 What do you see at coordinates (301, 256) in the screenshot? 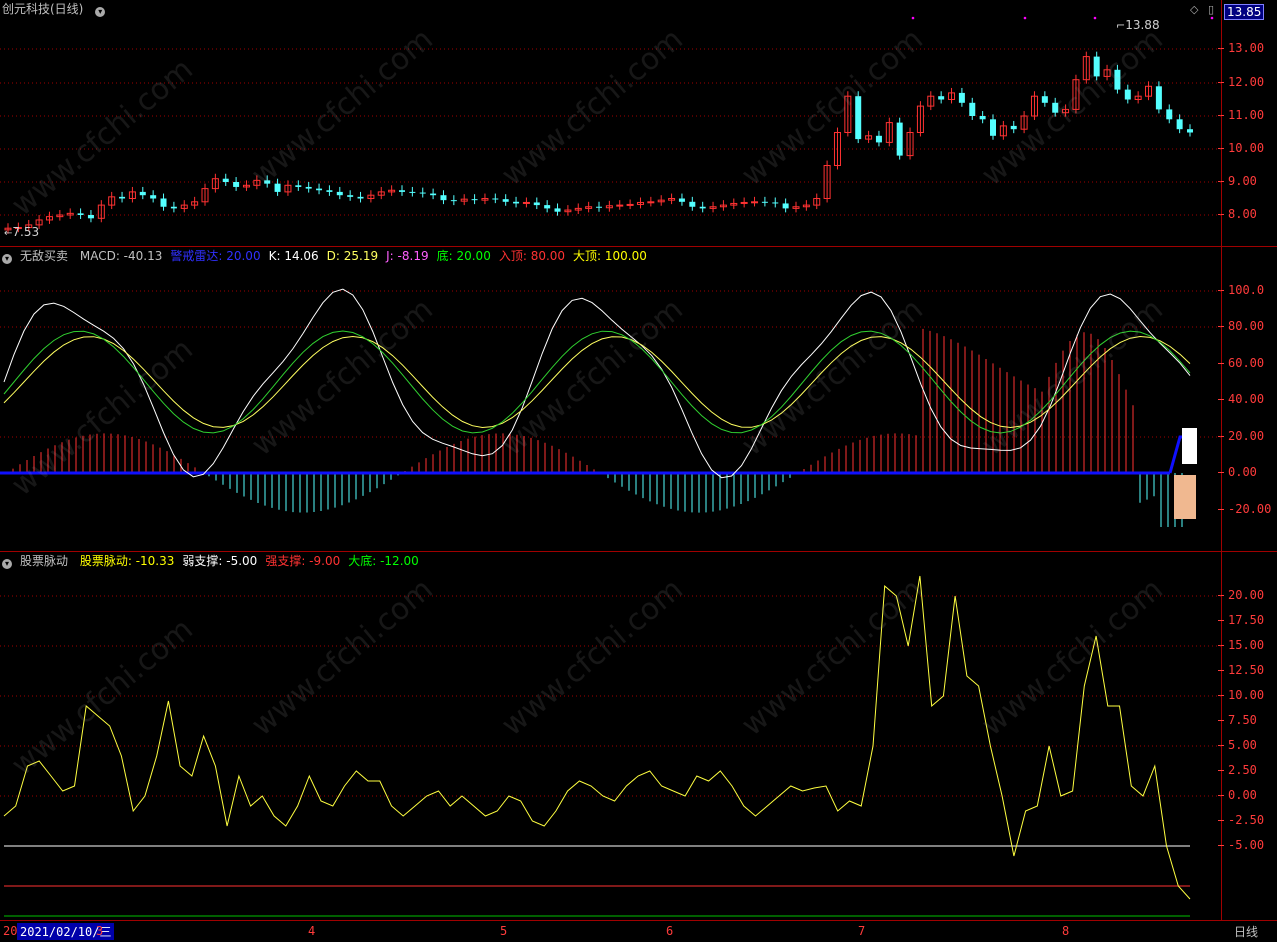
I see `ind-item-value: 14.06` at bounding box center [301, 256].